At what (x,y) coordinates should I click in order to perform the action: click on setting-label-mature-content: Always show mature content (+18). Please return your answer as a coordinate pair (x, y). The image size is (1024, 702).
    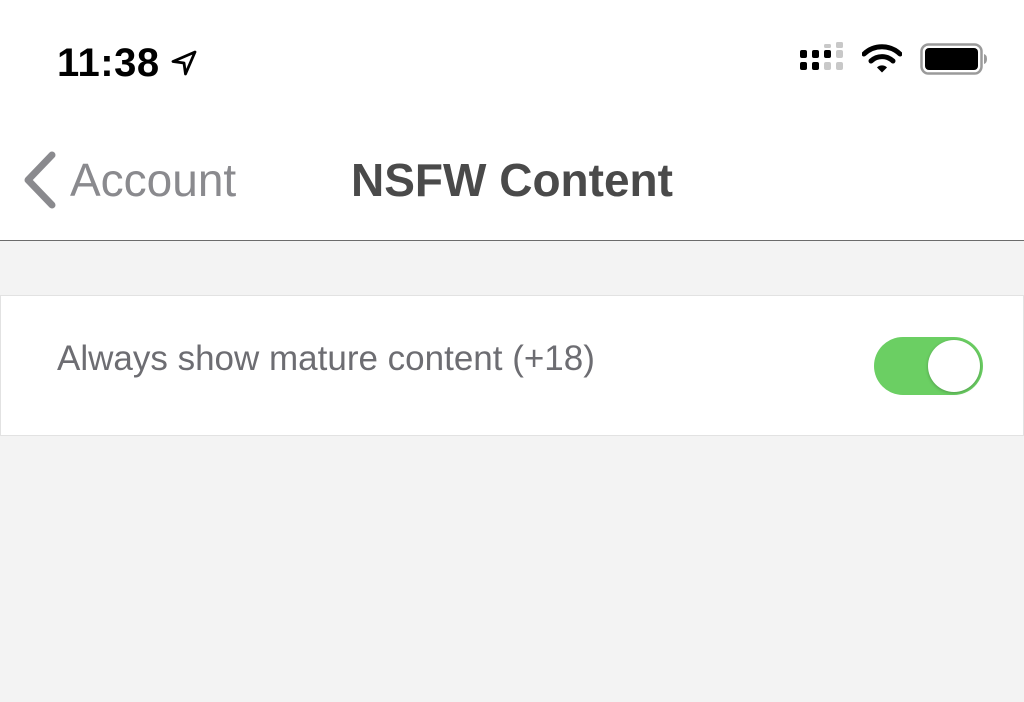
    Looking at the image, I should click on (326, 358).